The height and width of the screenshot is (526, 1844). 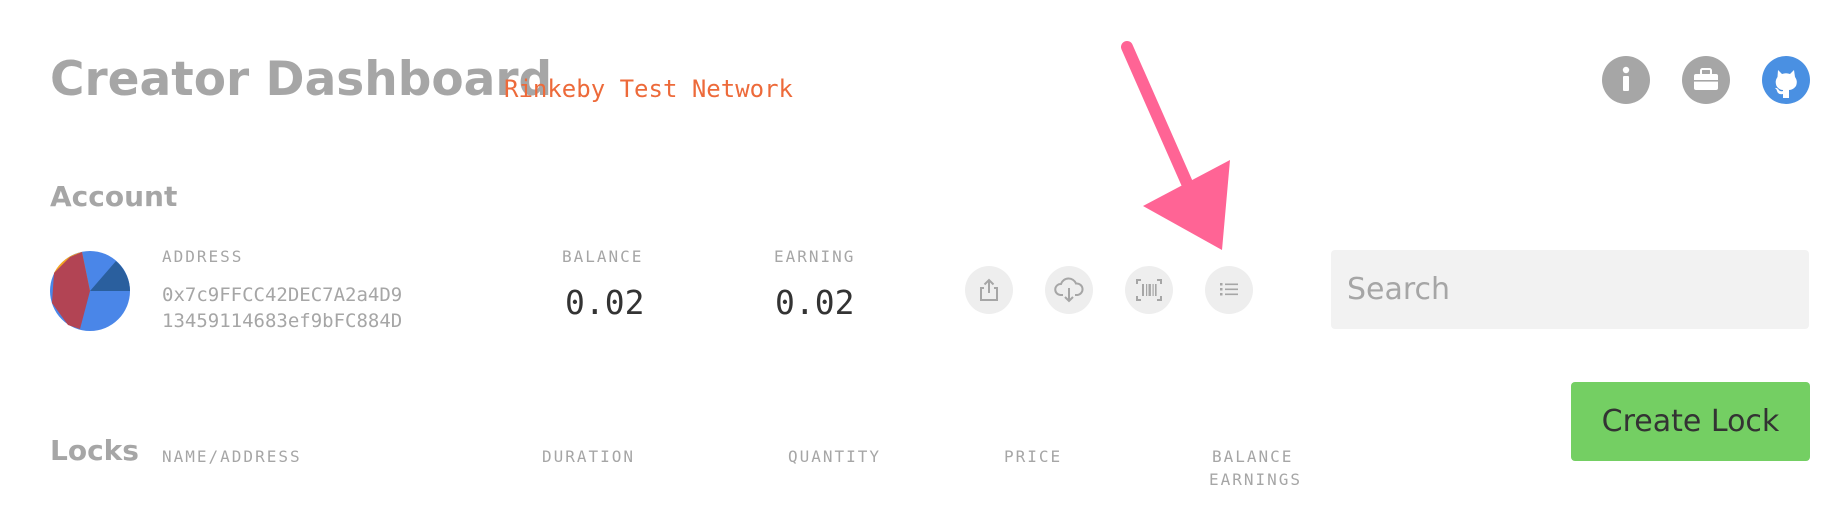 What do you see at coordinates (605, 302) in the screenshot?
I see `balance-value: 0.02` at bounding box center [605, 302].